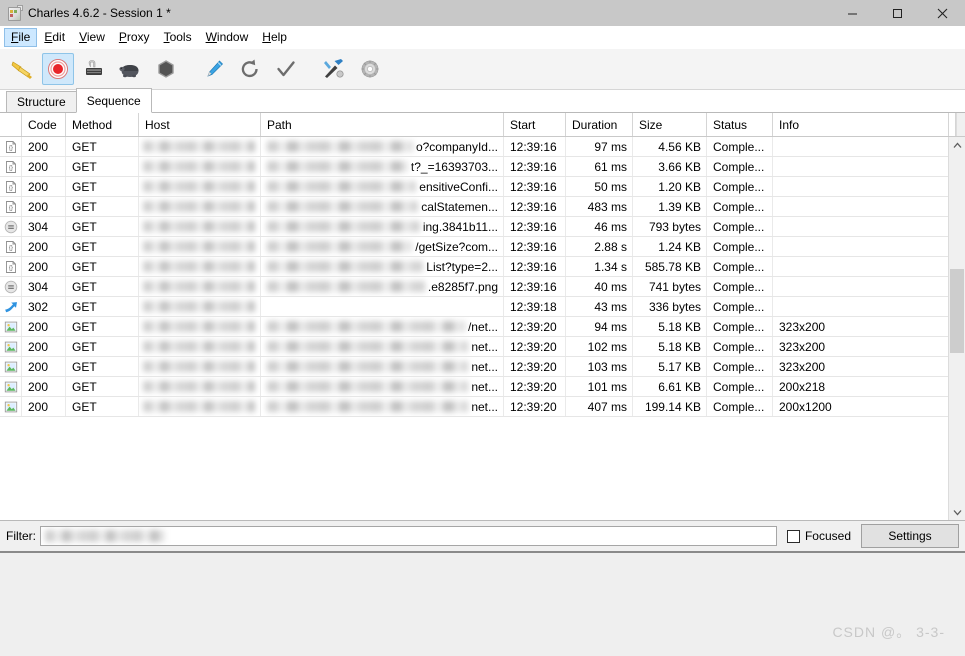  I want to click on vertical-scrollbar, so click(956, 328).